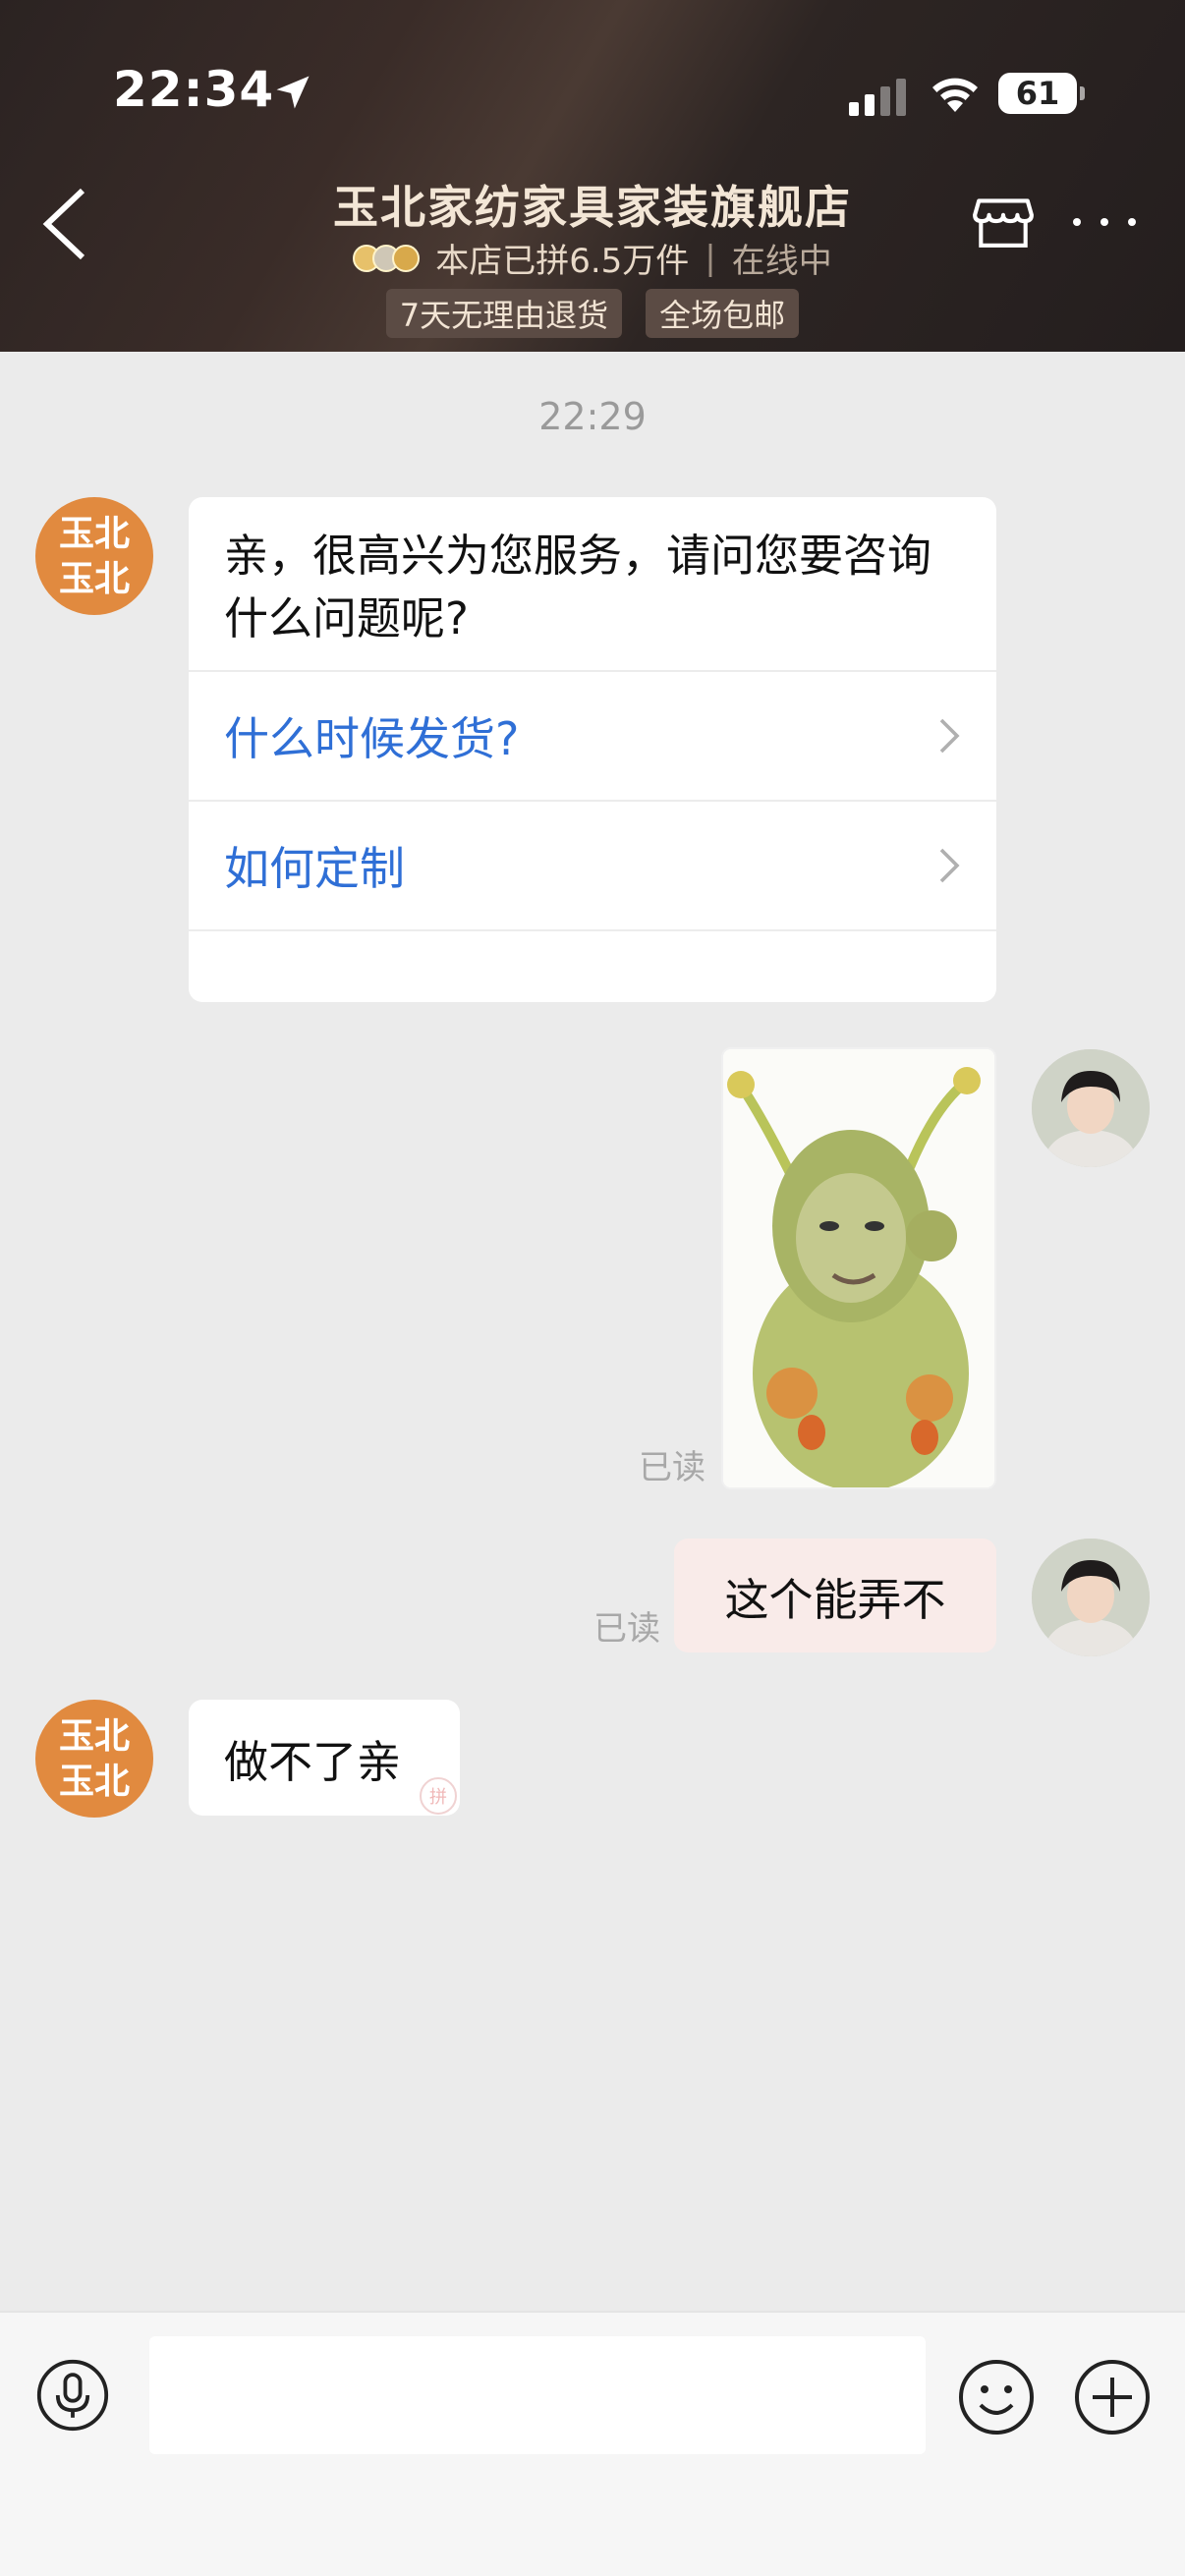 This screenshot has height=2576, width=1185. I want to click on caterpillar-sticker-icon, so click(859, 1268).